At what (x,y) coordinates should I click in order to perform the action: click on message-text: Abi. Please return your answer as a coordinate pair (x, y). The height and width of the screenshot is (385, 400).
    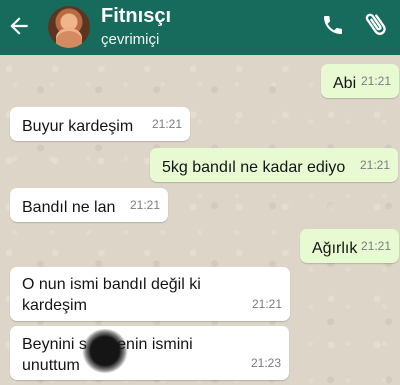
    Looking at the image, I should click on (345, 83).